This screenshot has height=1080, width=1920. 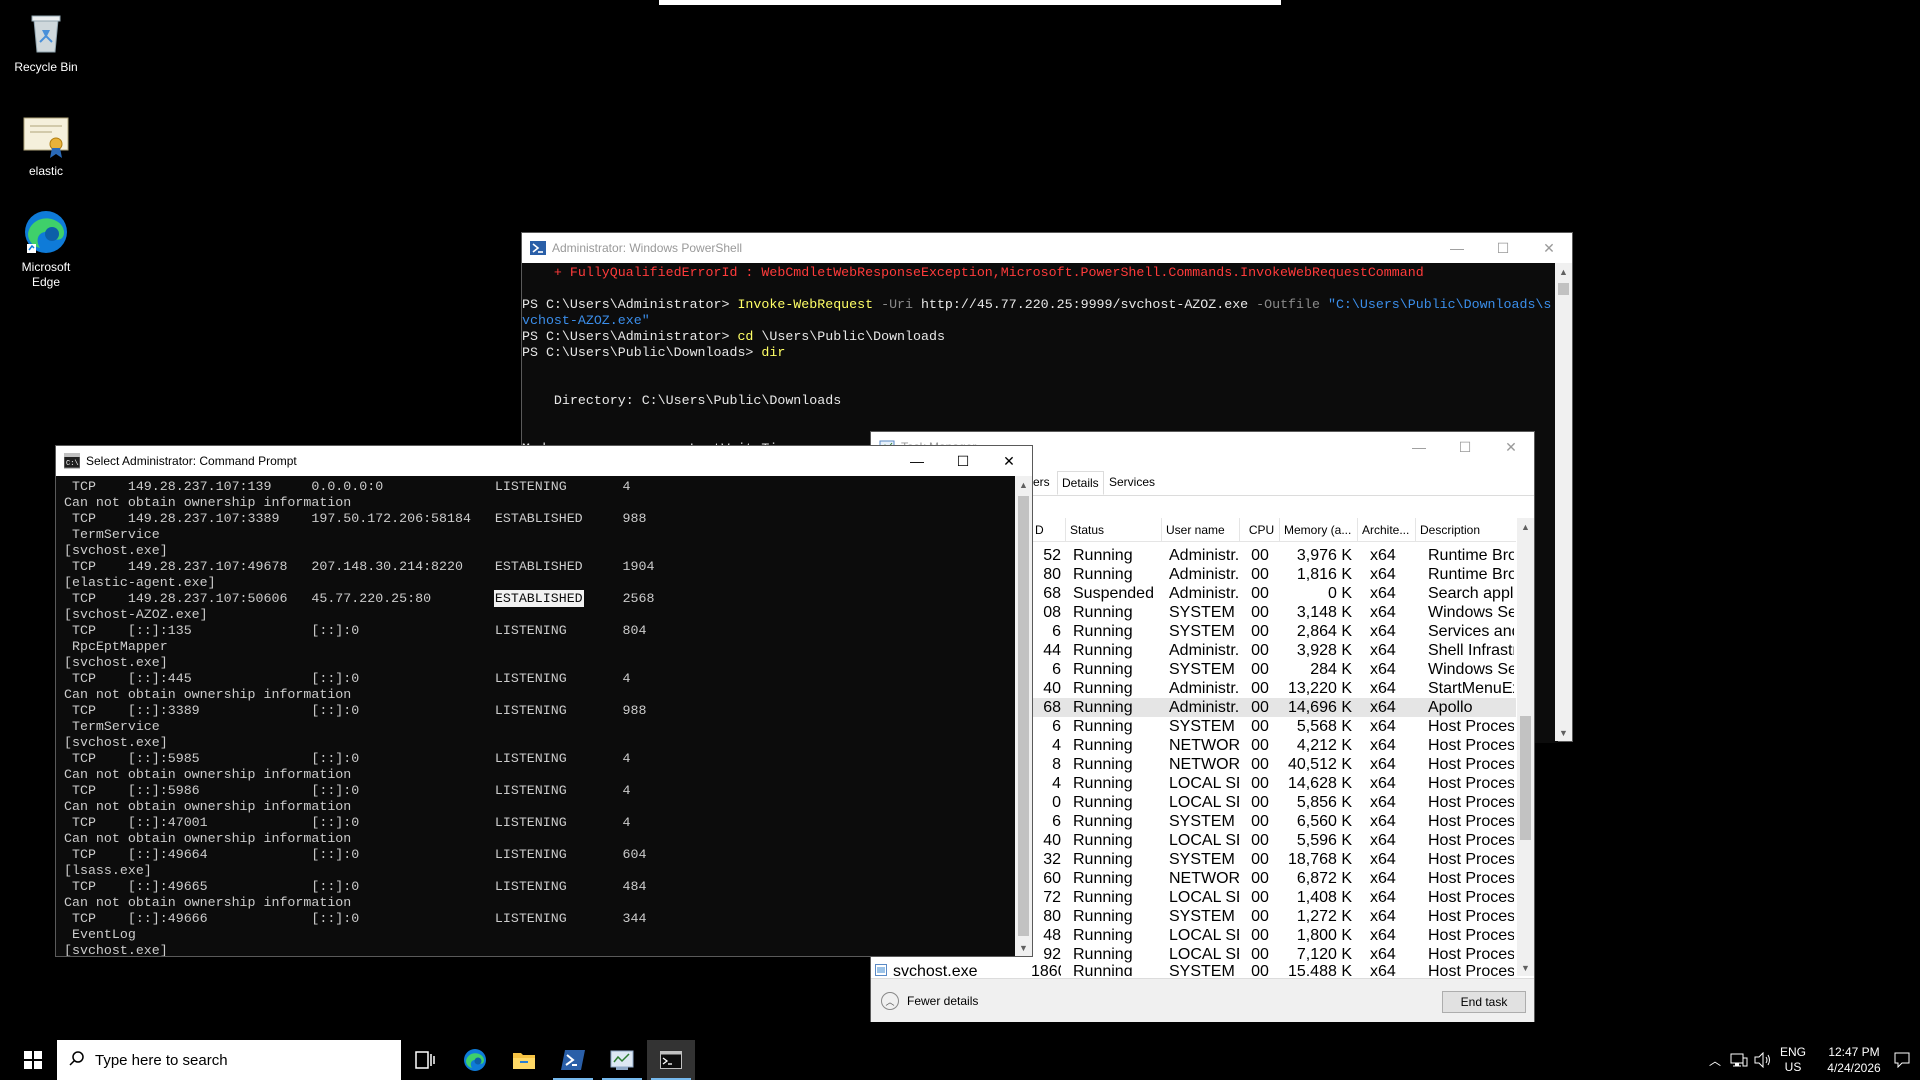 I want to click on column-header-description: Description, so click(x=1466, y=530).